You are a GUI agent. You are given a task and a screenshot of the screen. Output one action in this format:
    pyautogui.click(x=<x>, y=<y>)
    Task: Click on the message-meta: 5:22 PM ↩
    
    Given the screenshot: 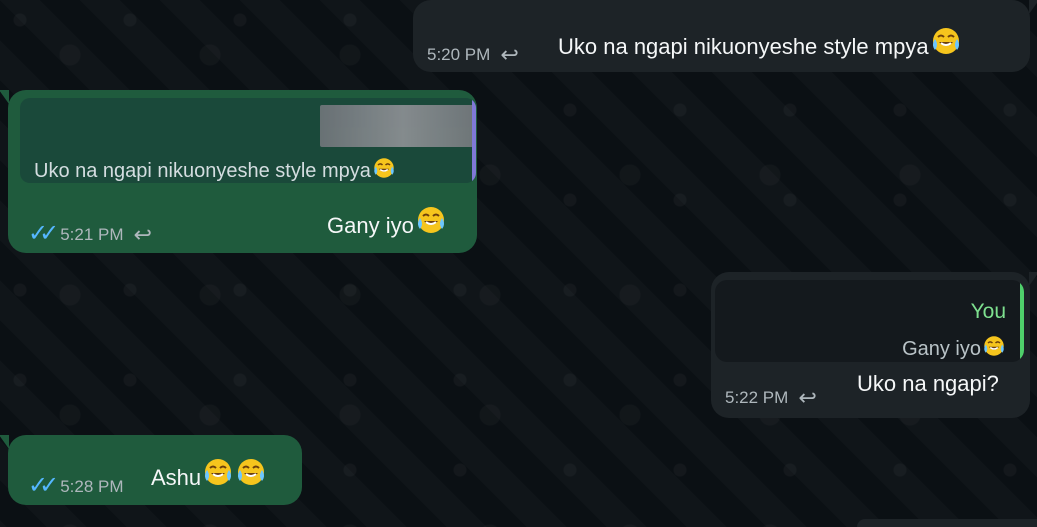 What is the action you would take?
    pyautogui.click(x=771, y=398)
    